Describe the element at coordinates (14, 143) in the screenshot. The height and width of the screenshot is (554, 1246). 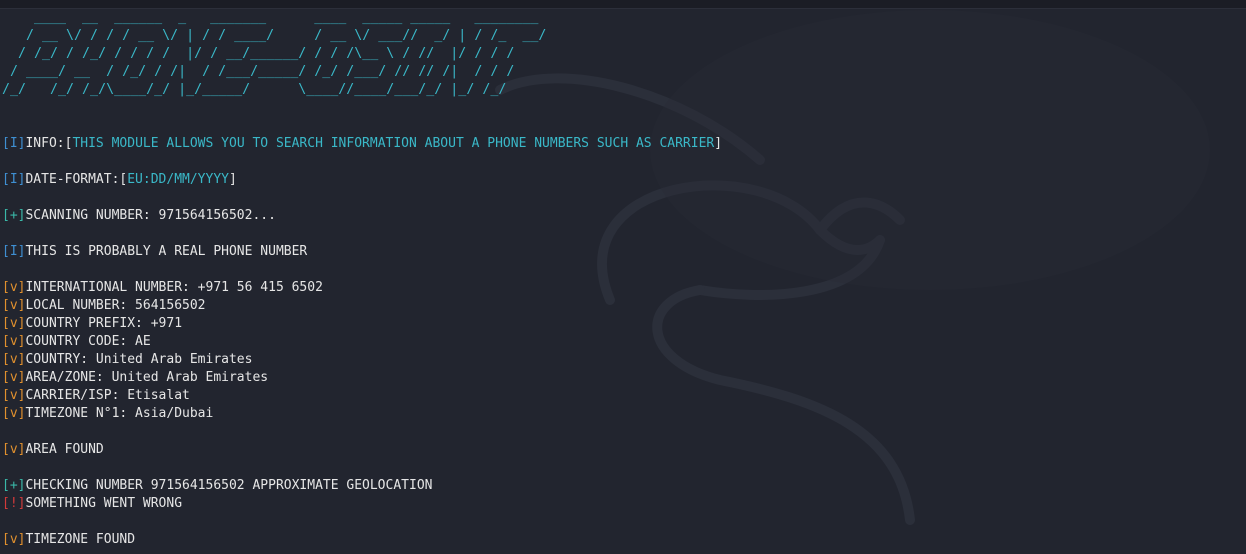
I see `info-tag: [I]` at that location.